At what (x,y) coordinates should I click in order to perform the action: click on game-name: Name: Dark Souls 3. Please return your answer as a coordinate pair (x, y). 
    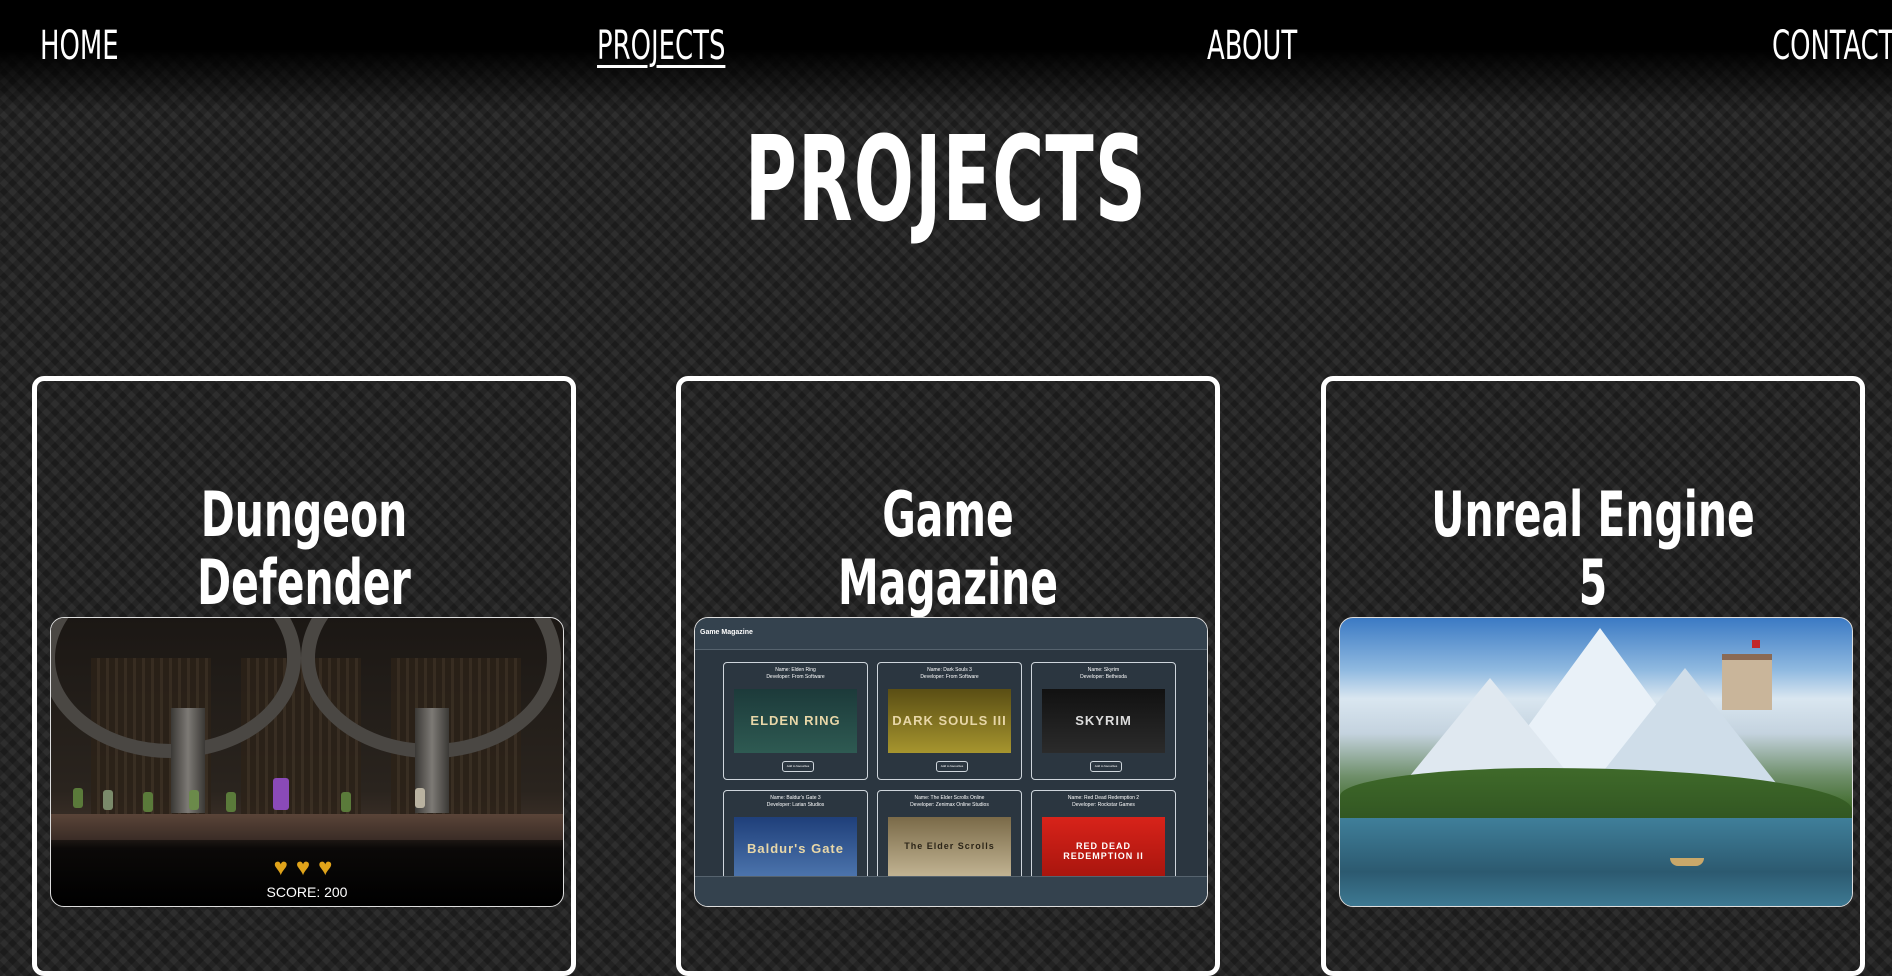
    Looking at the image, I should click on (949, 670).